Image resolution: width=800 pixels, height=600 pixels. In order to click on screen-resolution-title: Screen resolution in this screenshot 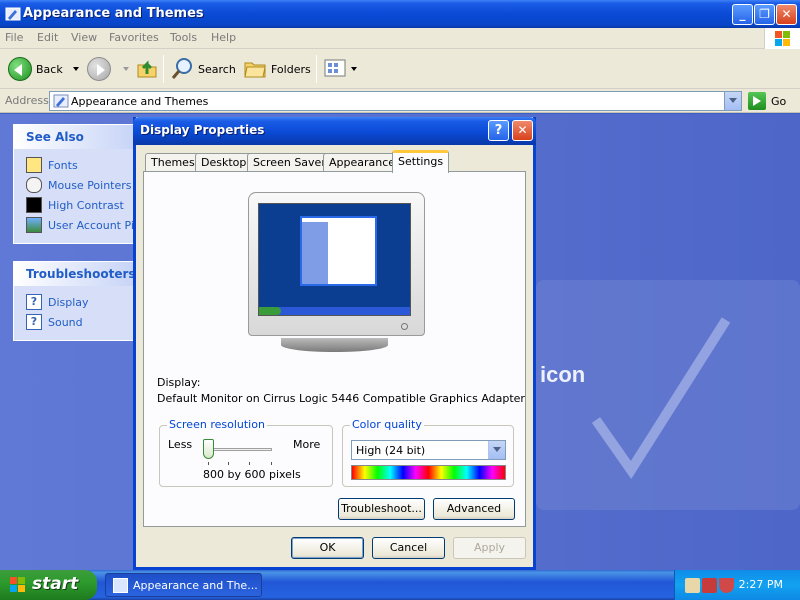, I will do `click(217, 424)`.